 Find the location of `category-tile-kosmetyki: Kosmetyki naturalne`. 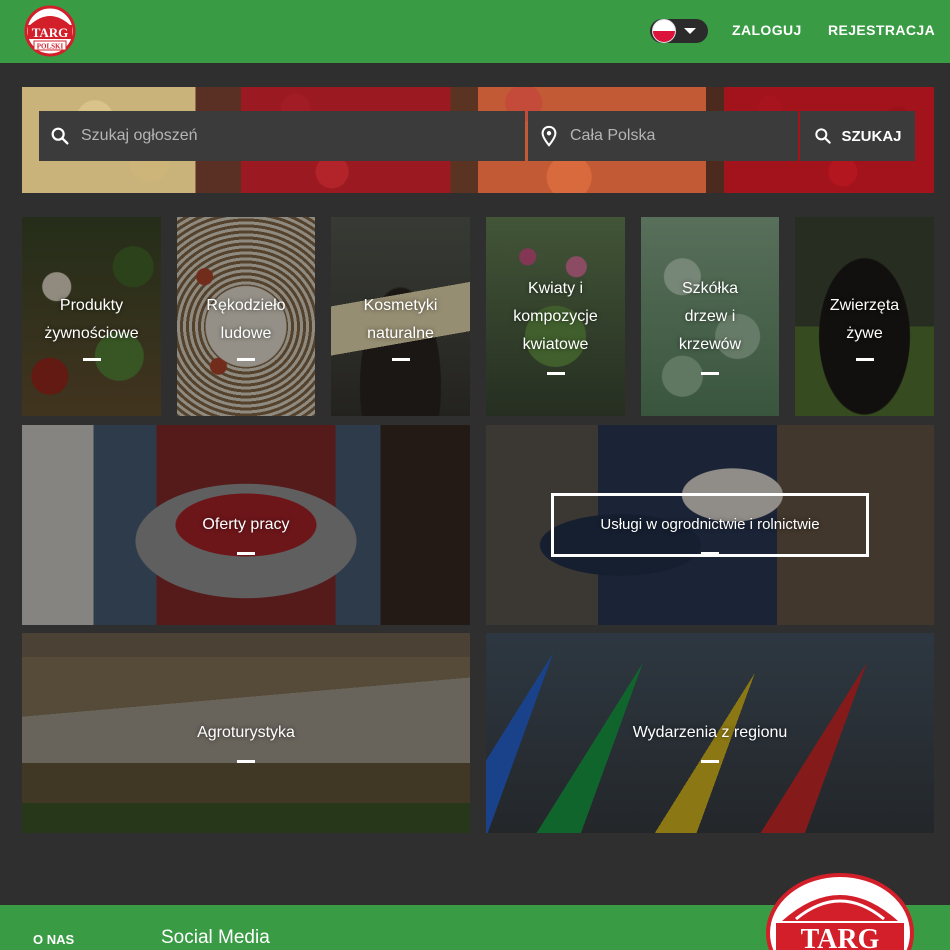

category-tile-kosmetyki: Kosmetyki naturalne is located at coordinates (400, 316).